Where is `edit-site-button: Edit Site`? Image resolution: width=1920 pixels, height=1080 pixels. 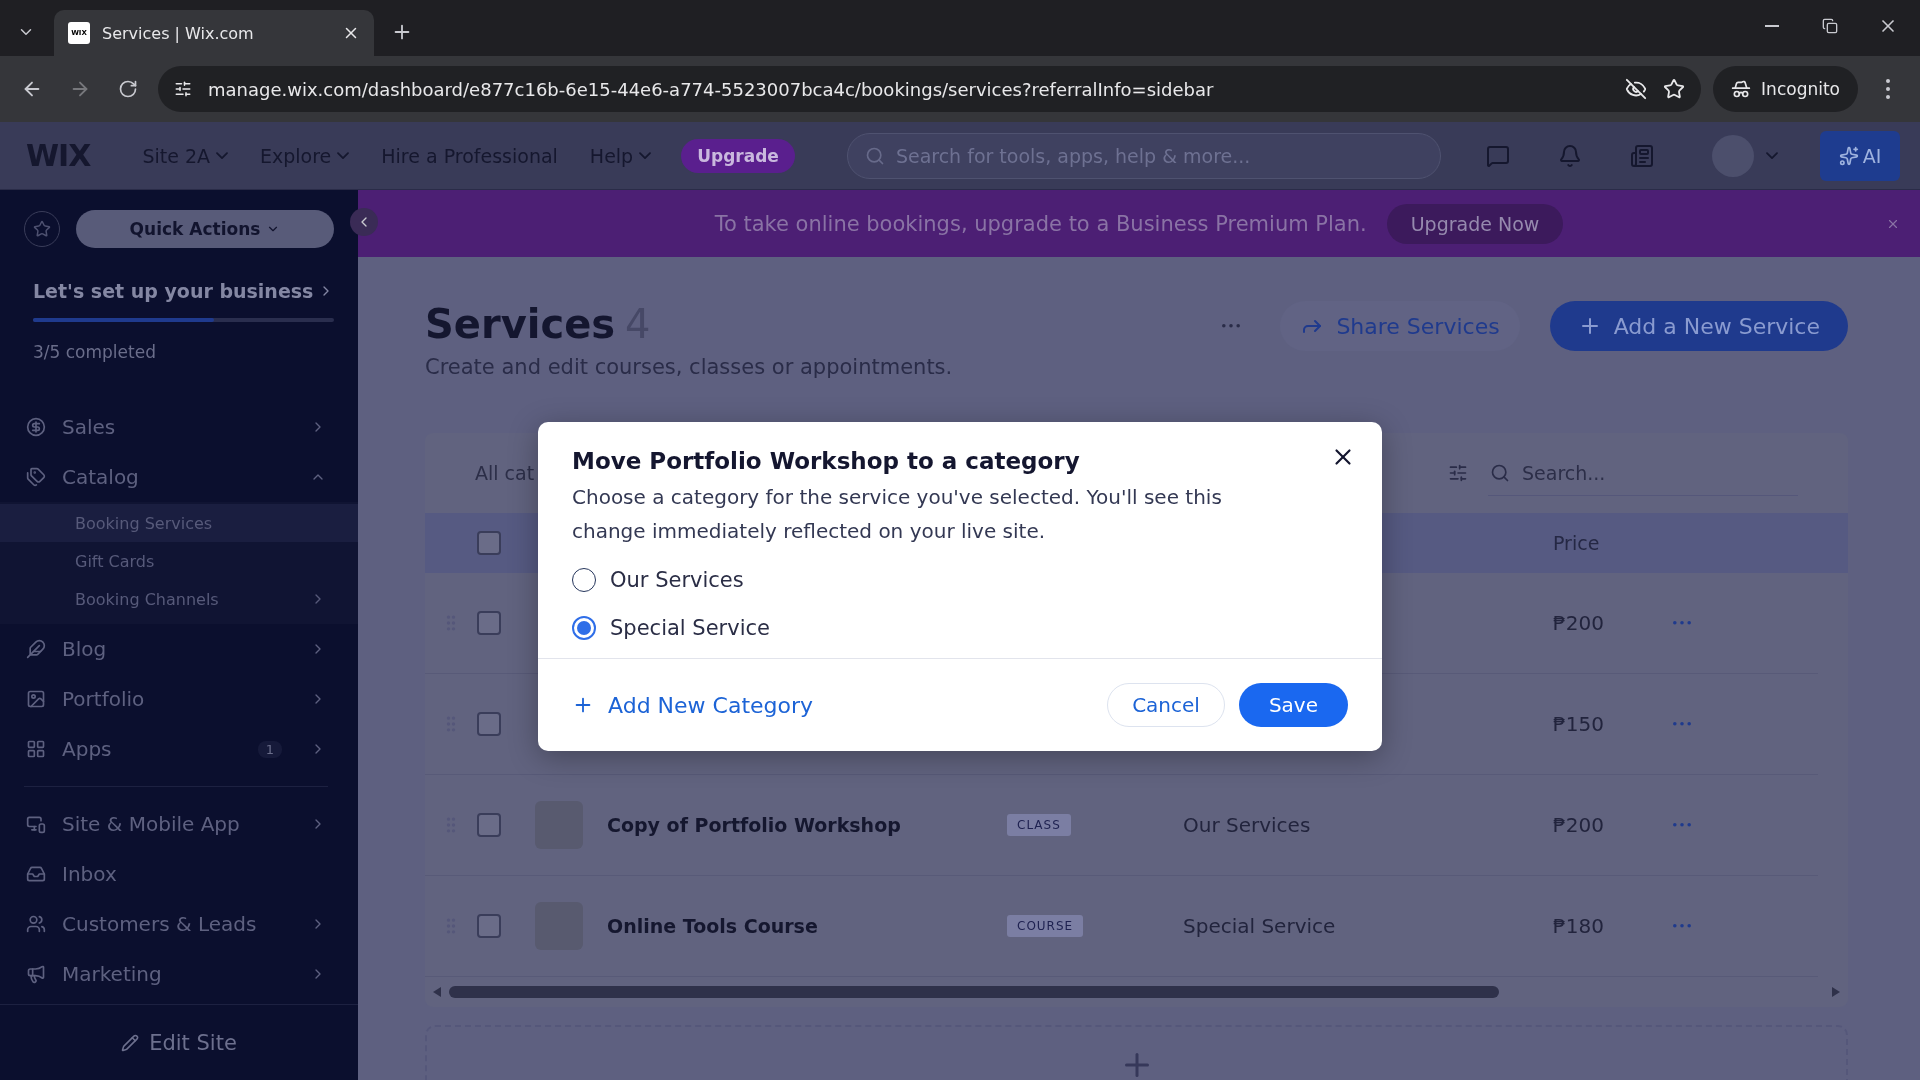 edit-site-button: Edit Site is located at coordinates (179, 1042).